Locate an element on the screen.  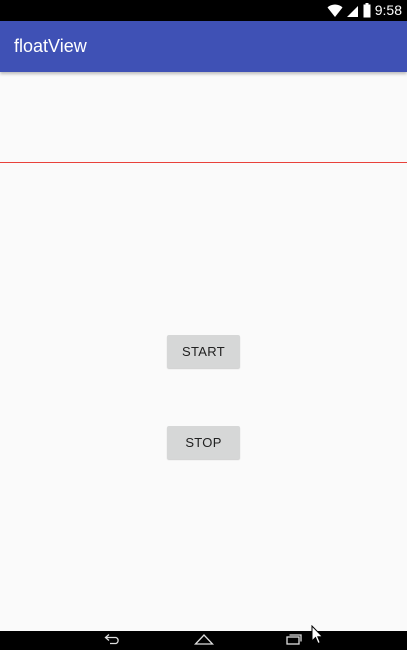
start-button: START is located at coordinates (203, 351).